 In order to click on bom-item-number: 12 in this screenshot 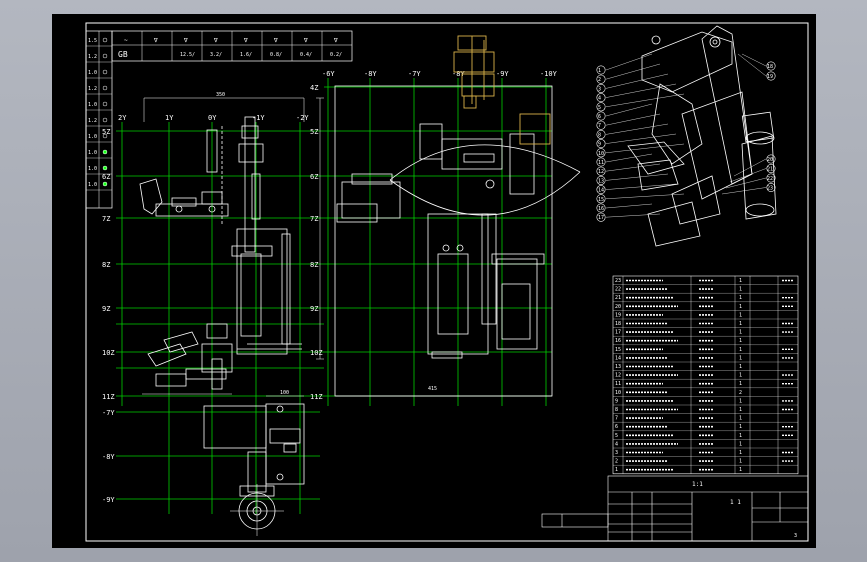, I will do `click(618, 376)`.